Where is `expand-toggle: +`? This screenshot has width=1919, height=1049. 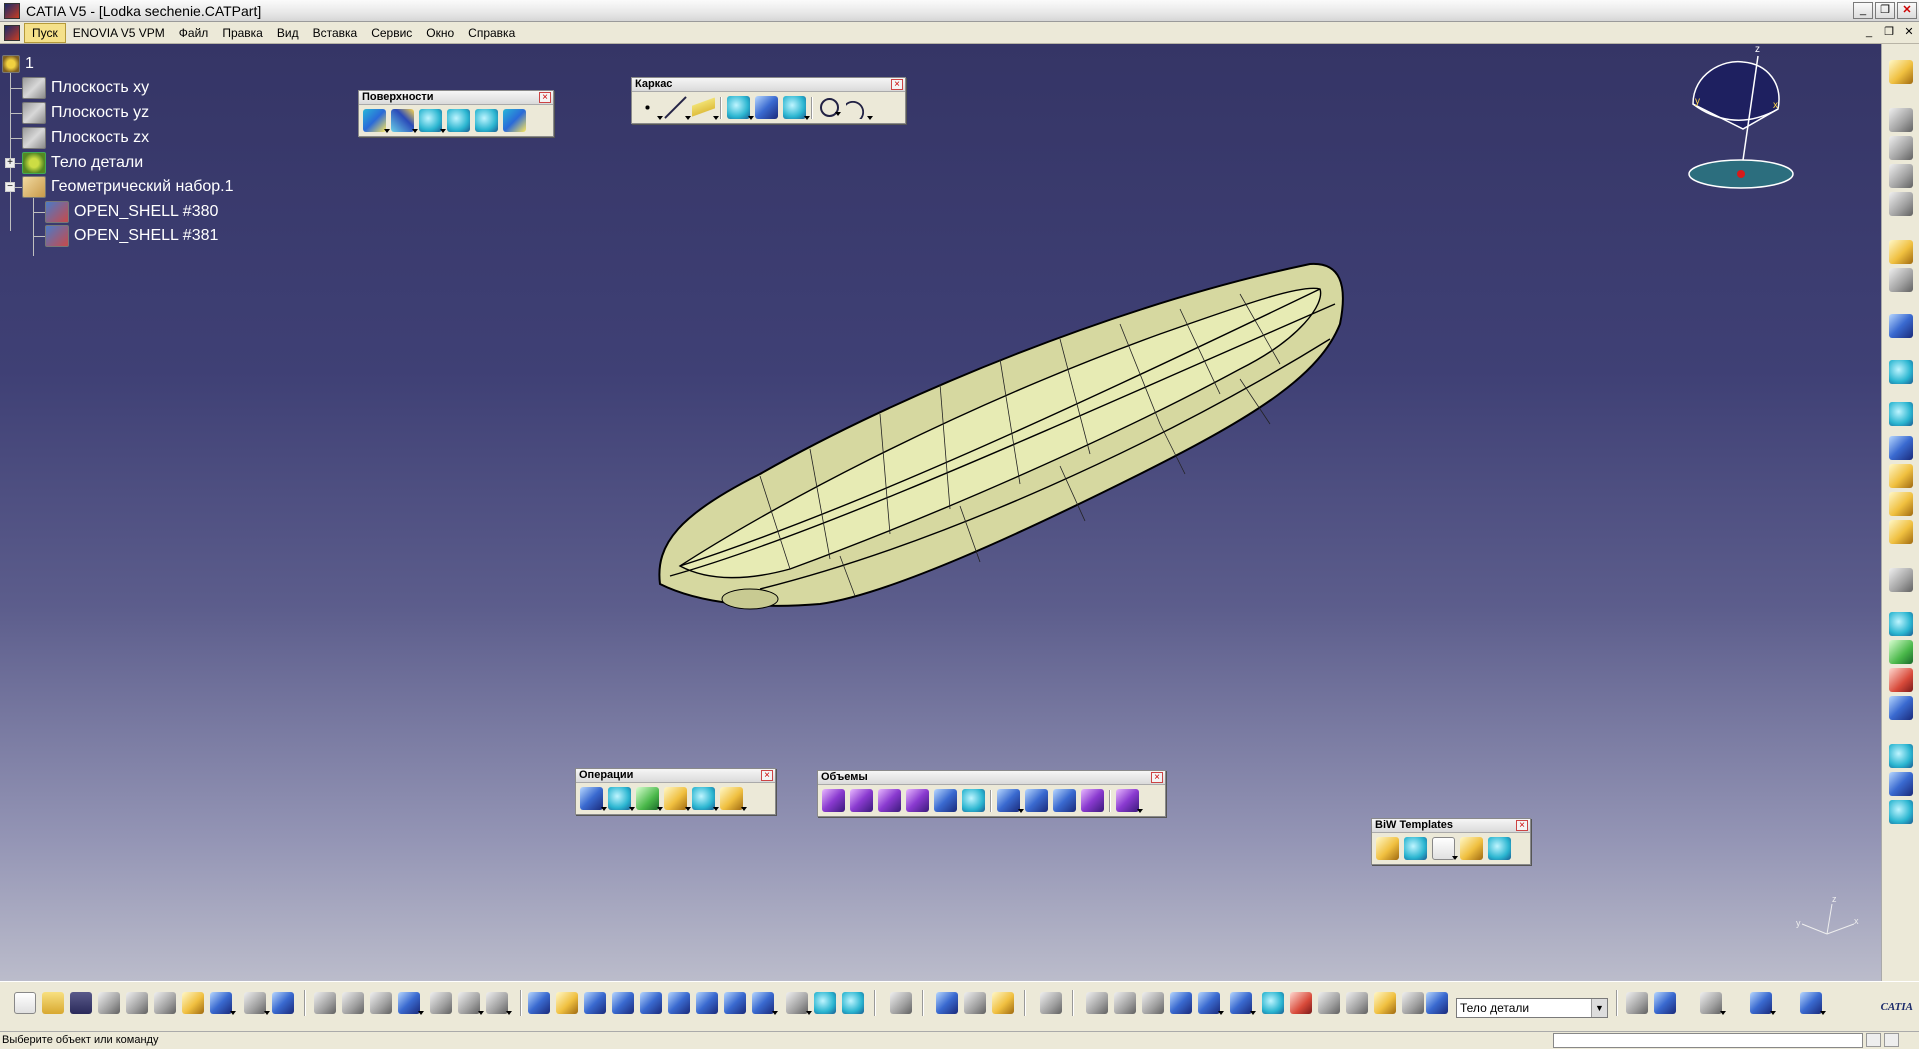 expand-toggle: + is located at coordinates (10, 163).